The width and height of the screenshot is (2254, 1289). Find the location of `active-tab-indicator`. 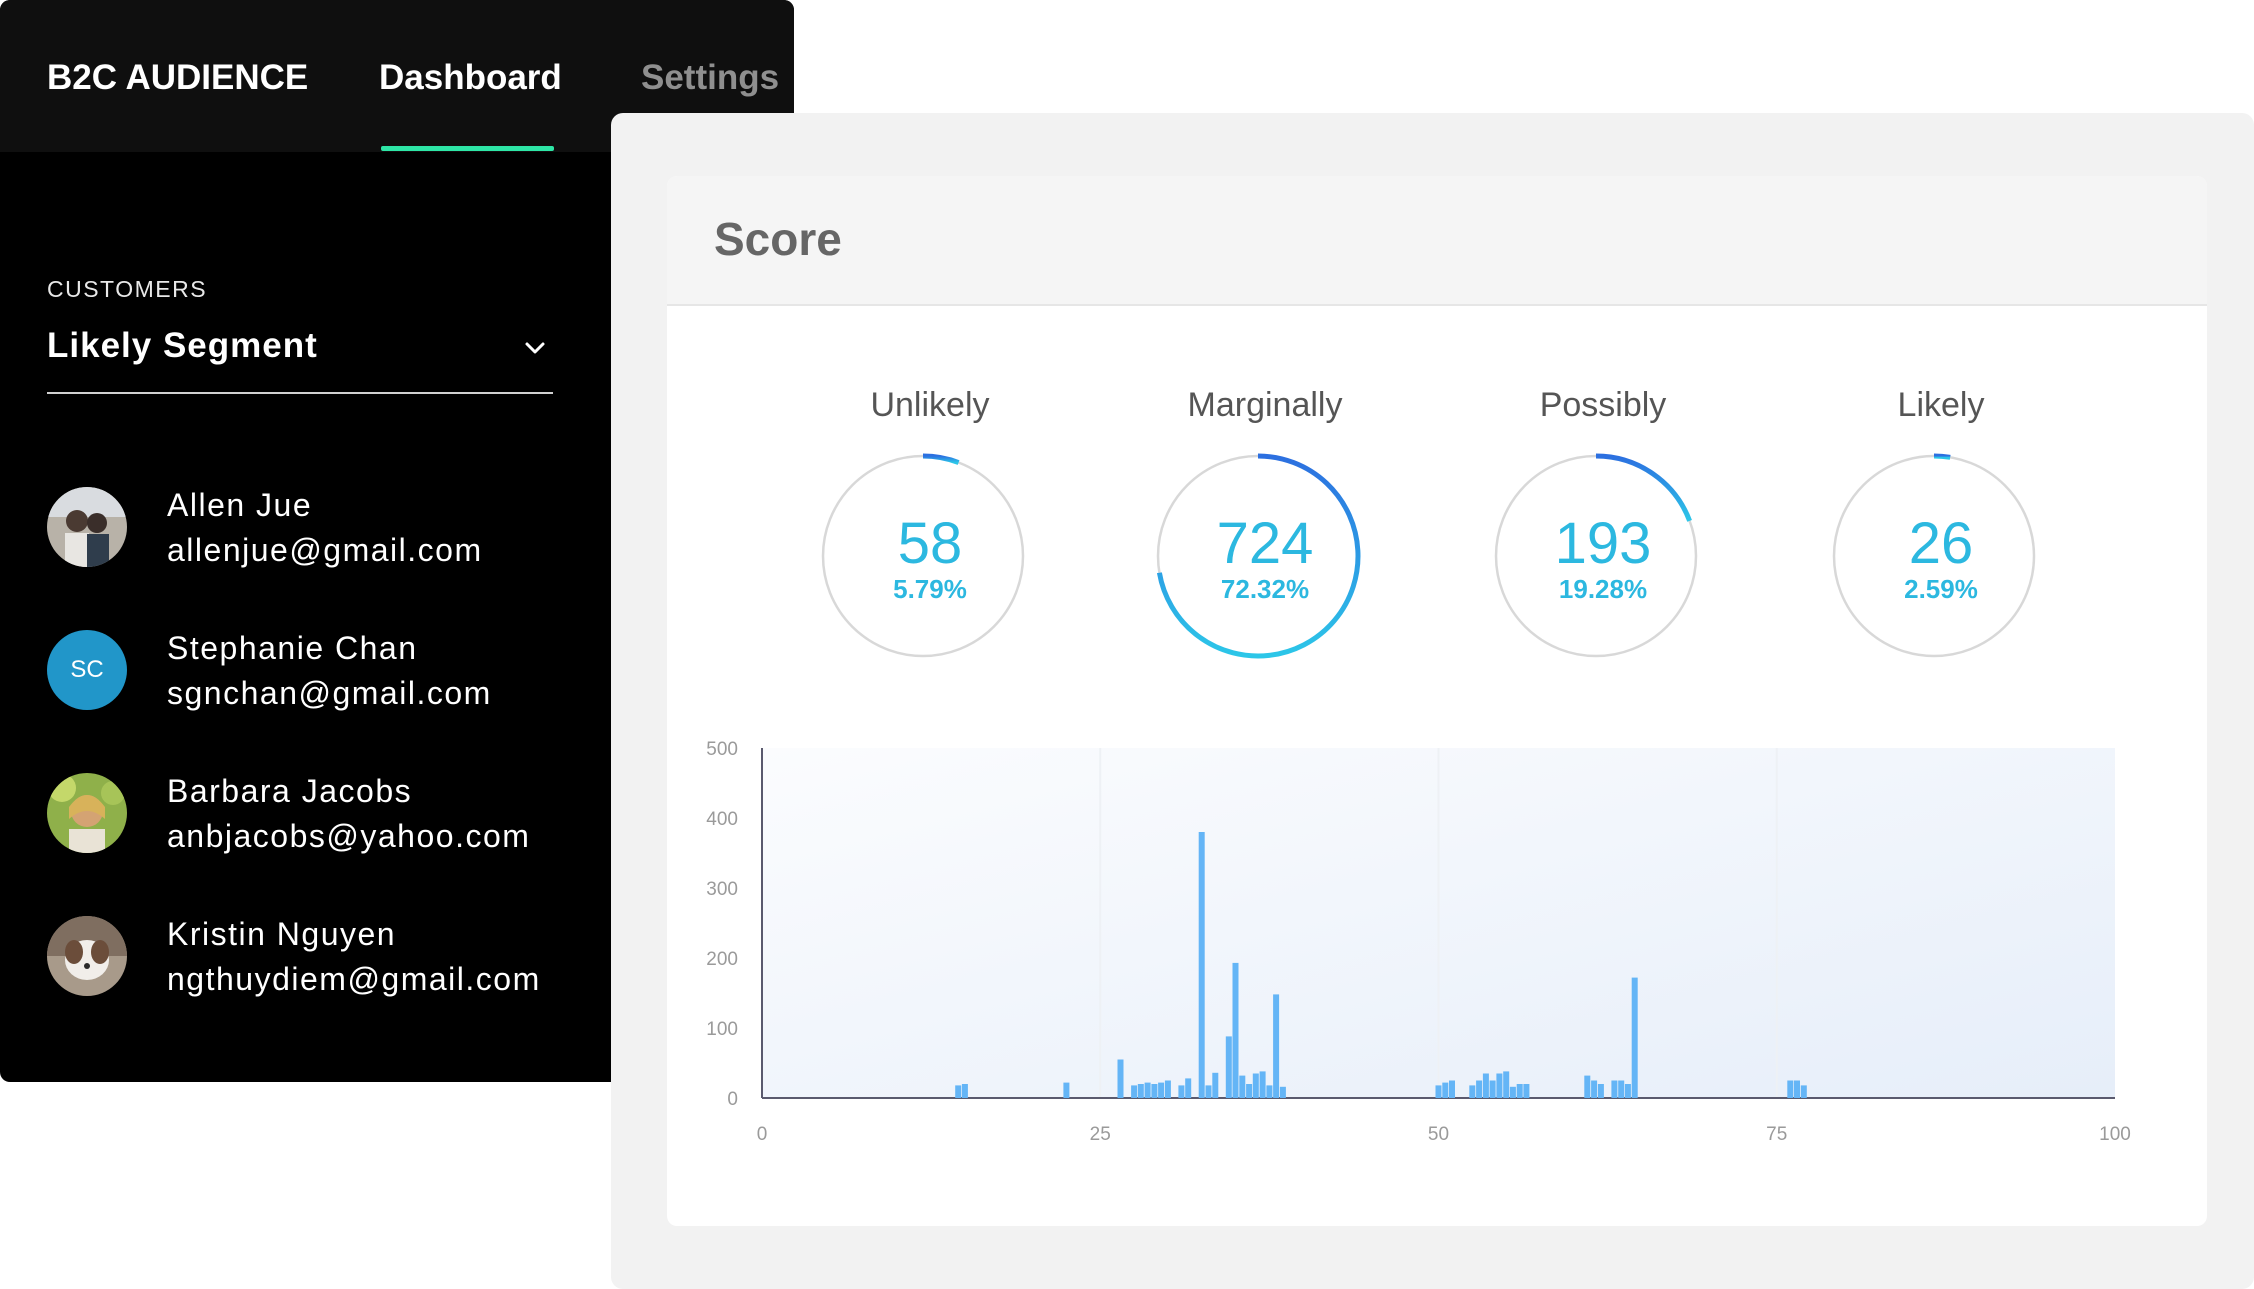

active-tab-indicator is located at coordinates (467, 148).